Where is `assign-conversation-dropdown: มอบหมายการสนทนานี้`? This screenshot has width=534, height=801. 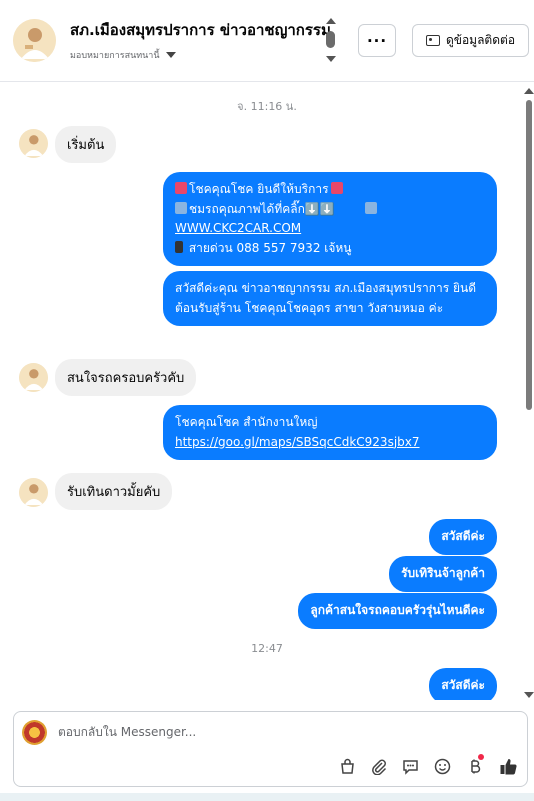 assign-conversation-dropdown: มอบหมายการสนทนานี้ is located at coordinates (123, 55).